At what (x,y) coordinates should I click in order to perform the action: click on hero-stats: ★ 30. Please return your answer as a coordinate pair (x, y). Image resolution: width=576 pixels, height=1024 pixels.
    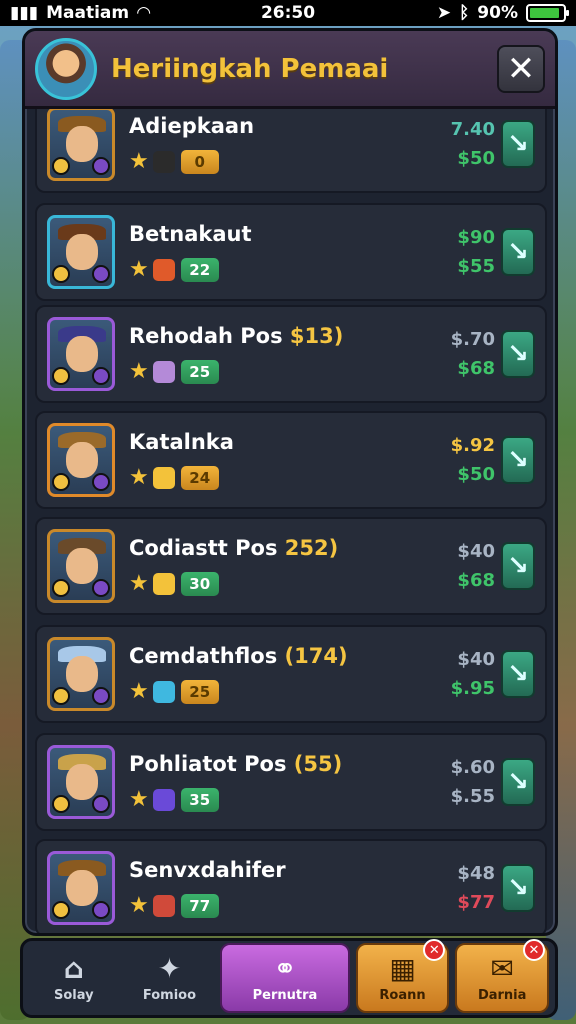
    Looking at the image, I should click on (289, 584).